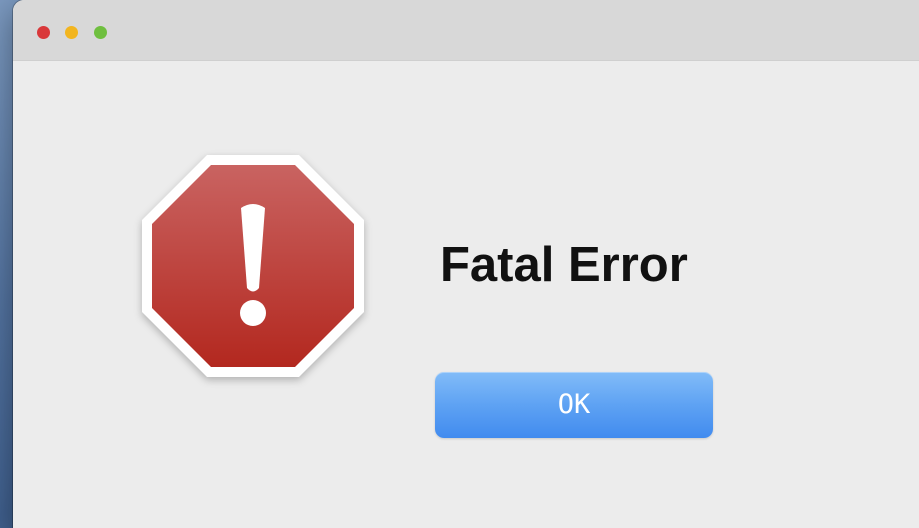 This screenshot has width=919, height=528. What do you see at coordinates (466, 30) in the screenshot?
I see `title-bar` at bounding box center [466, 30].